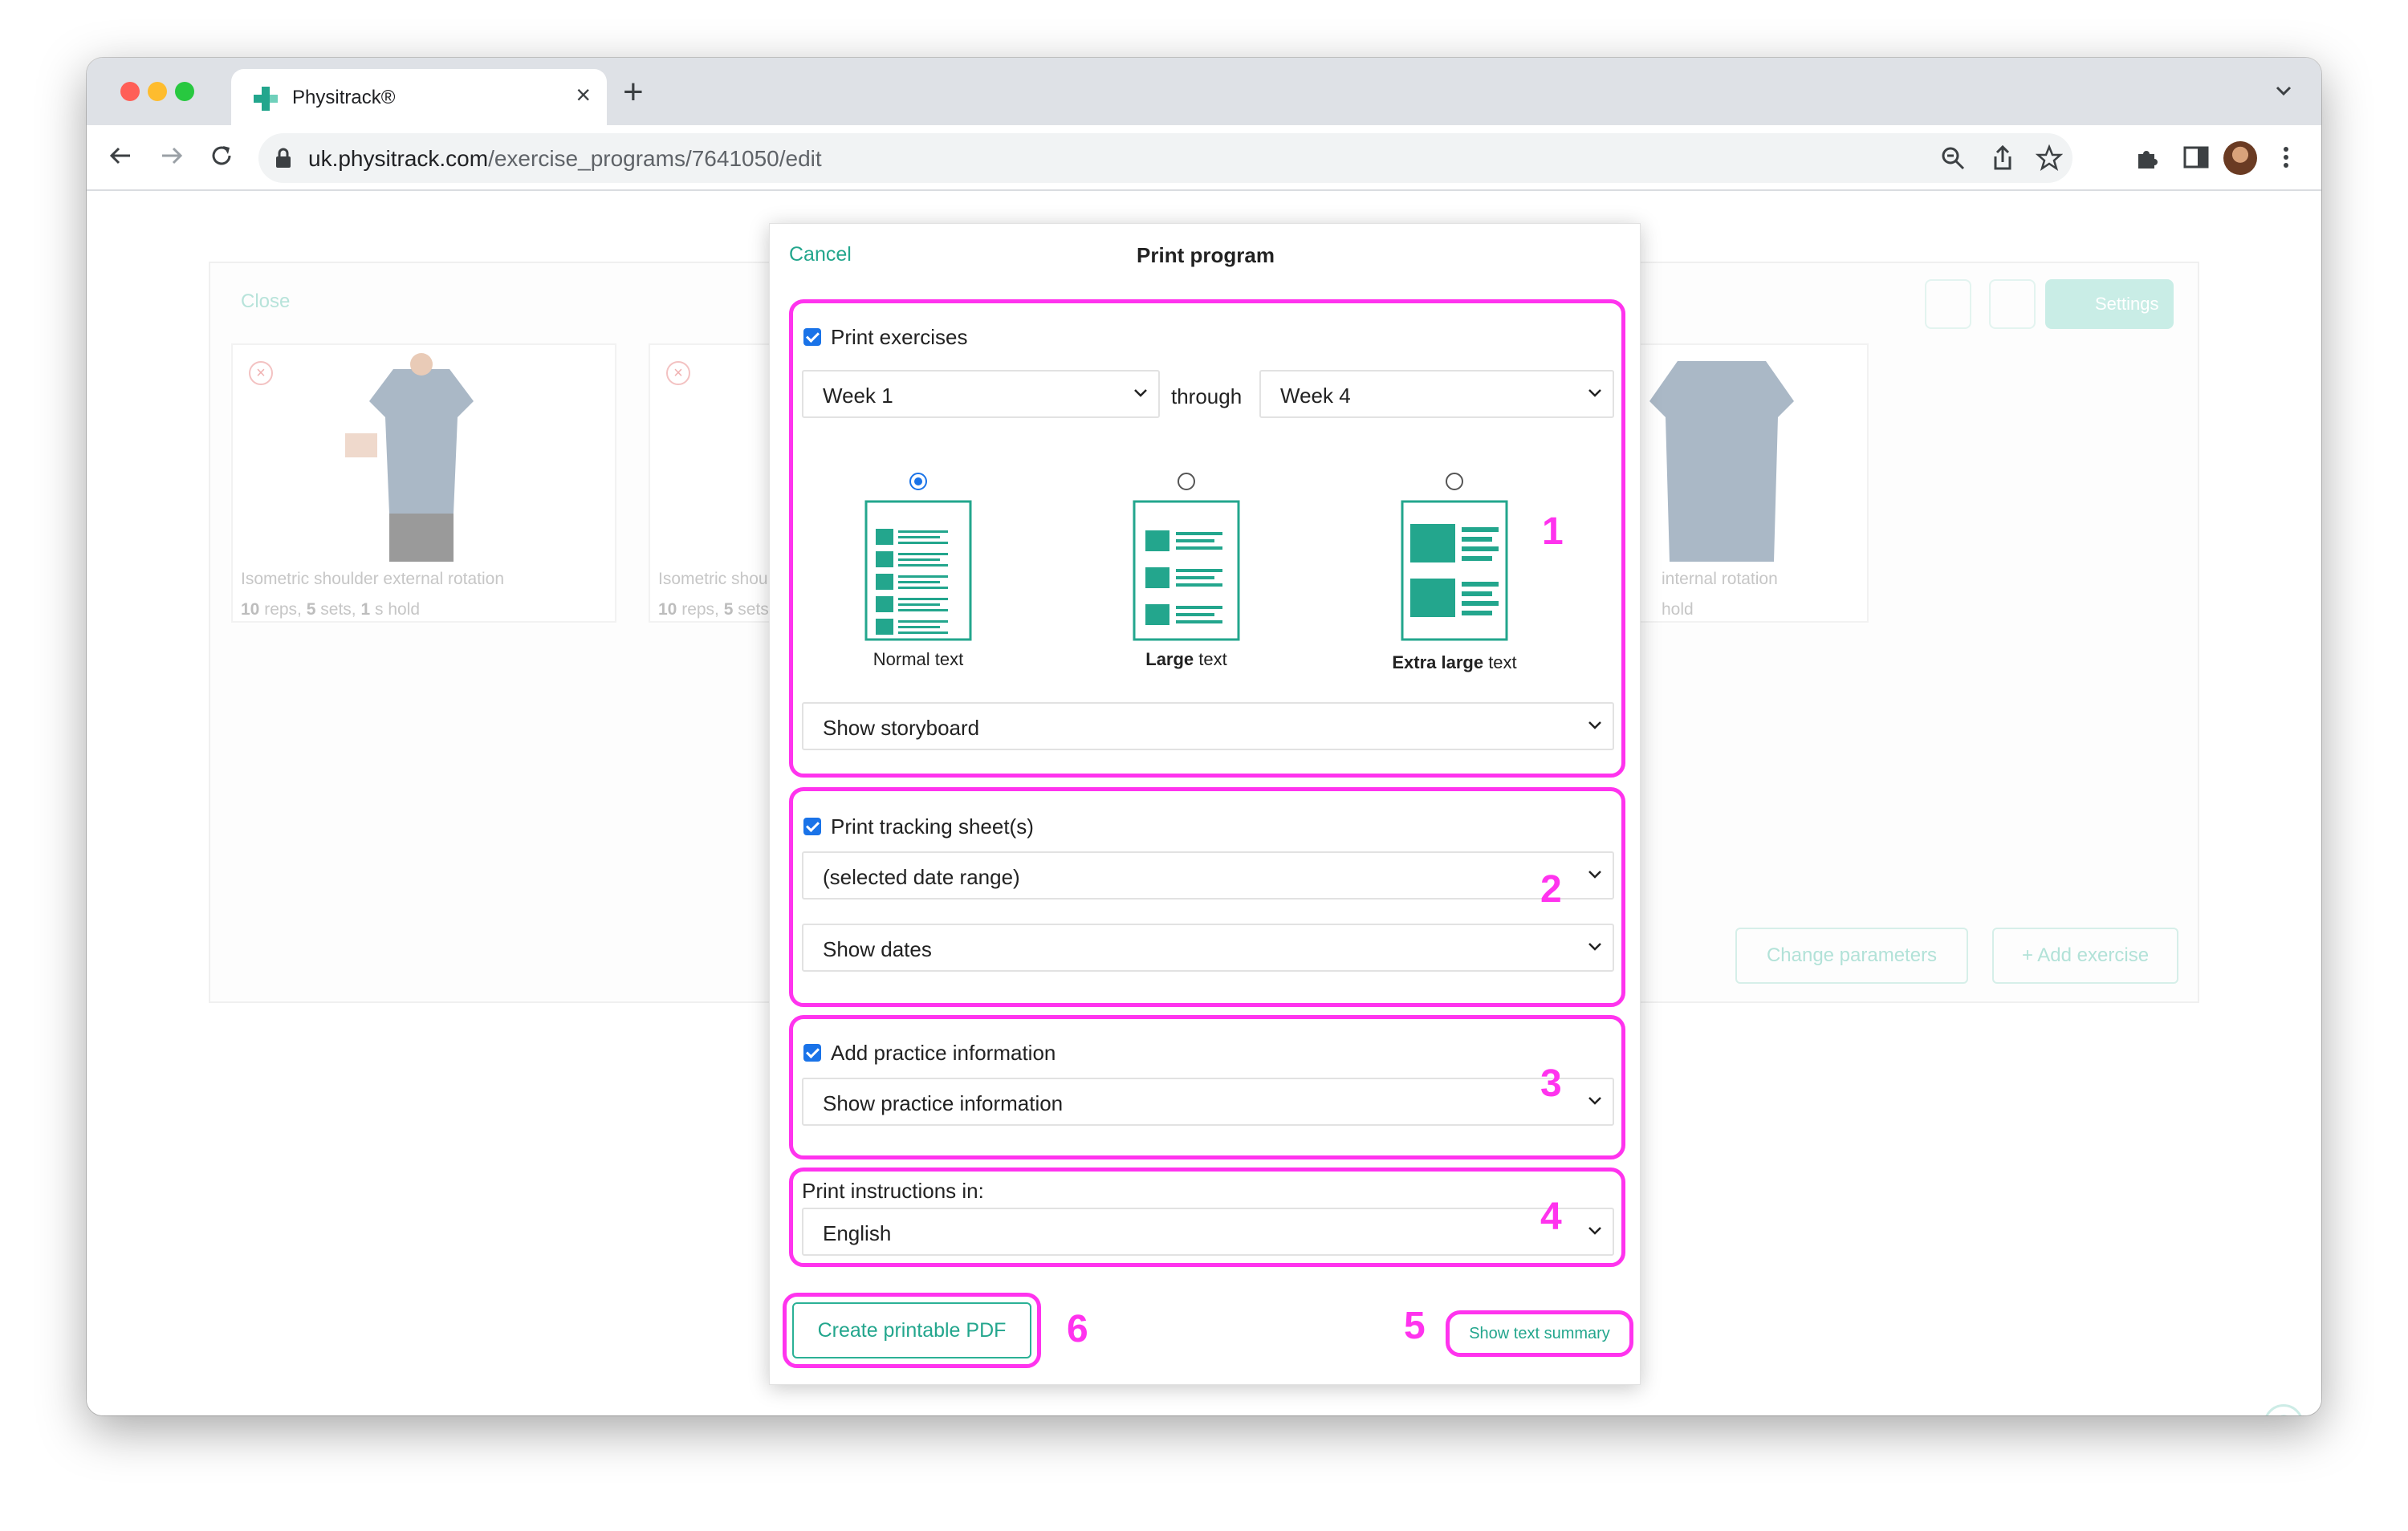 The image size is (2408, 1531). Describe the element at coordinates (812, 337) in the screenshot. I see `print-exercises-checkbox` at that location.